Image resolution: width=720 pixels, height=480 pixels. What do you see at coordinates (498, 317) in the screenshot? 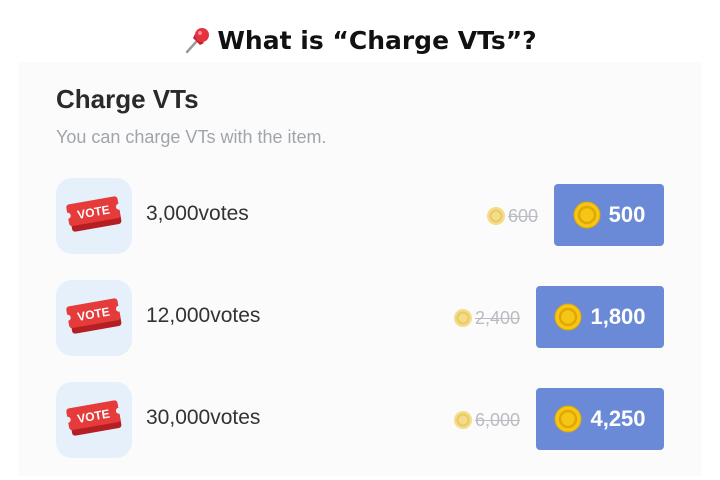
I see `original-price-value: 2,400` at bounding box center [498, 317].